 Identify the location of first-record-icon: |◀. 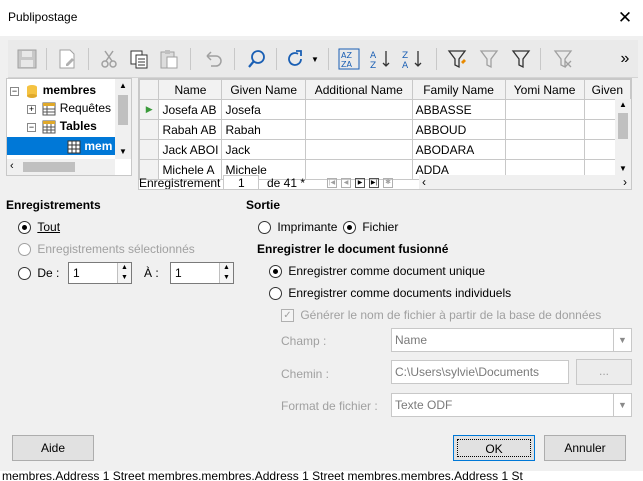
(332, 183).